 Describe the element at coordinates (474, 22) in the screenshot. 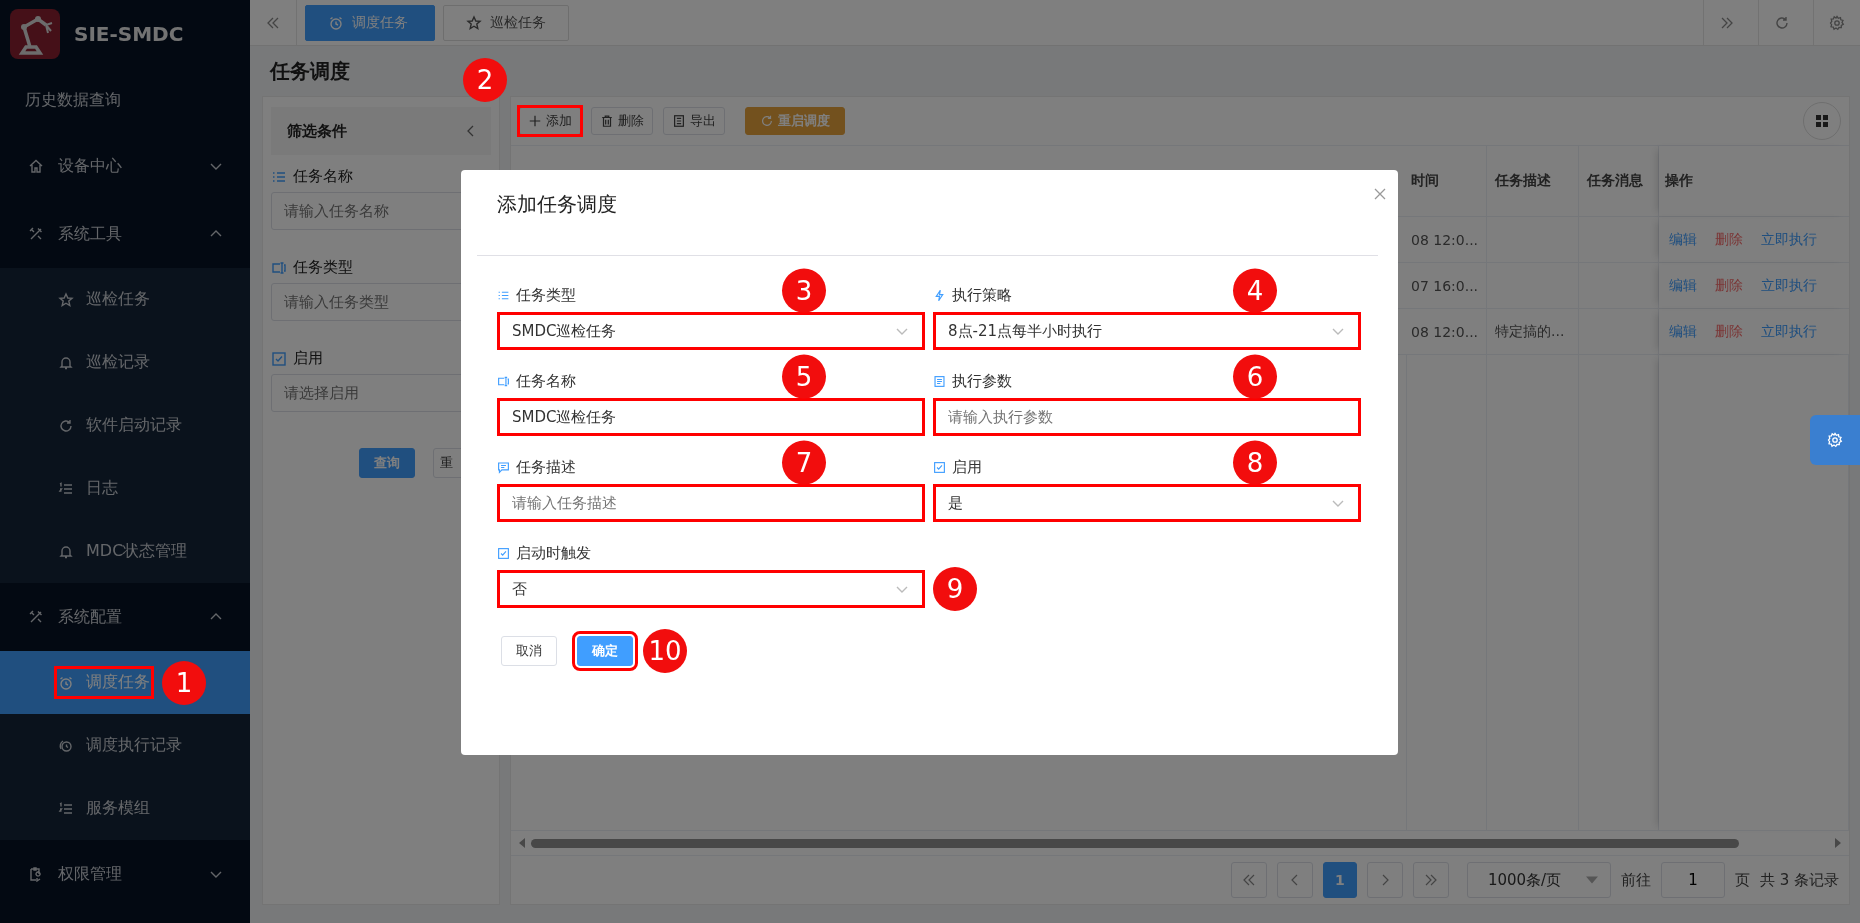

I see `star-icon` at that location.